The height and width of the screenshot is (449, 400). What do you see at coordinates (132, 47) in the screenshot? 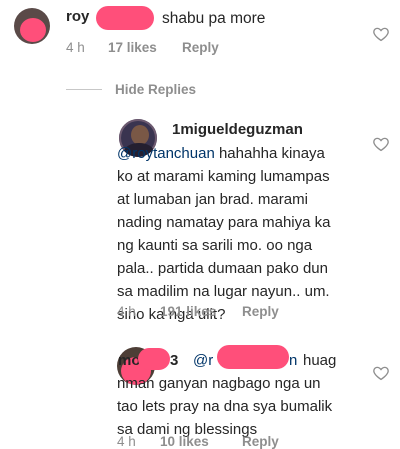
I see `comment-likes: 17 likes` at bounding box center [132, 47].